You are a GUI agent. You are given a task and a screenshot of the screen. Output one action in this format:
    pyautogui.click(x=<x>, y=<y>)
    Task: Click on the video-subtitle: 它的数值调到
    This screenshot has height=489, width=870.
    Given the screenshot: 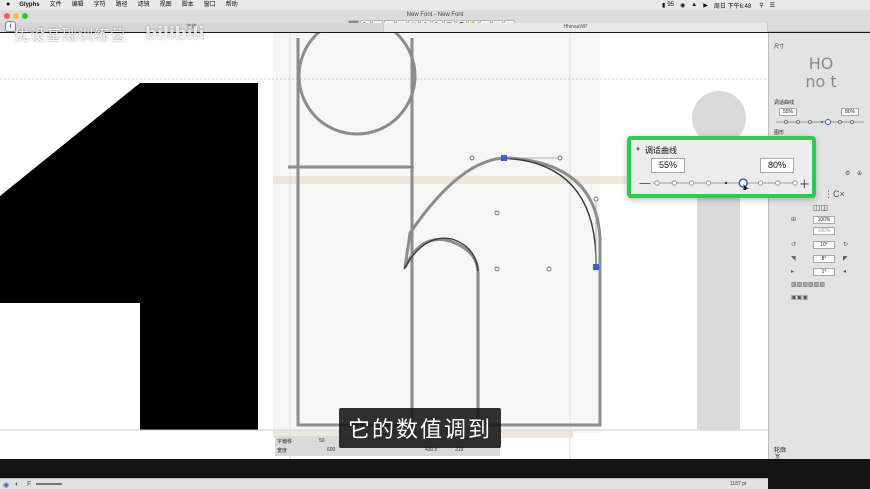 What is the action you would take?
    pyautogui.click(x=420, y=428)
    